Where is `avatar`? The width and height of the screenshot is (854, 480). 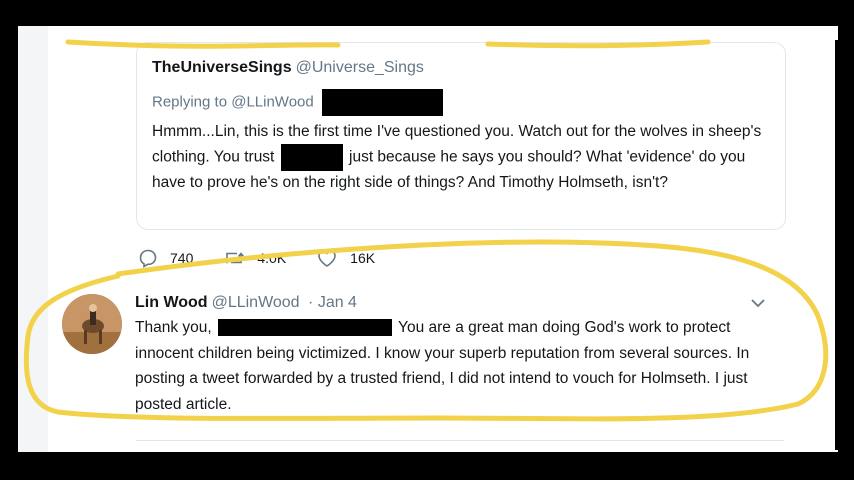 avatar is located at coordinates (92, 324).